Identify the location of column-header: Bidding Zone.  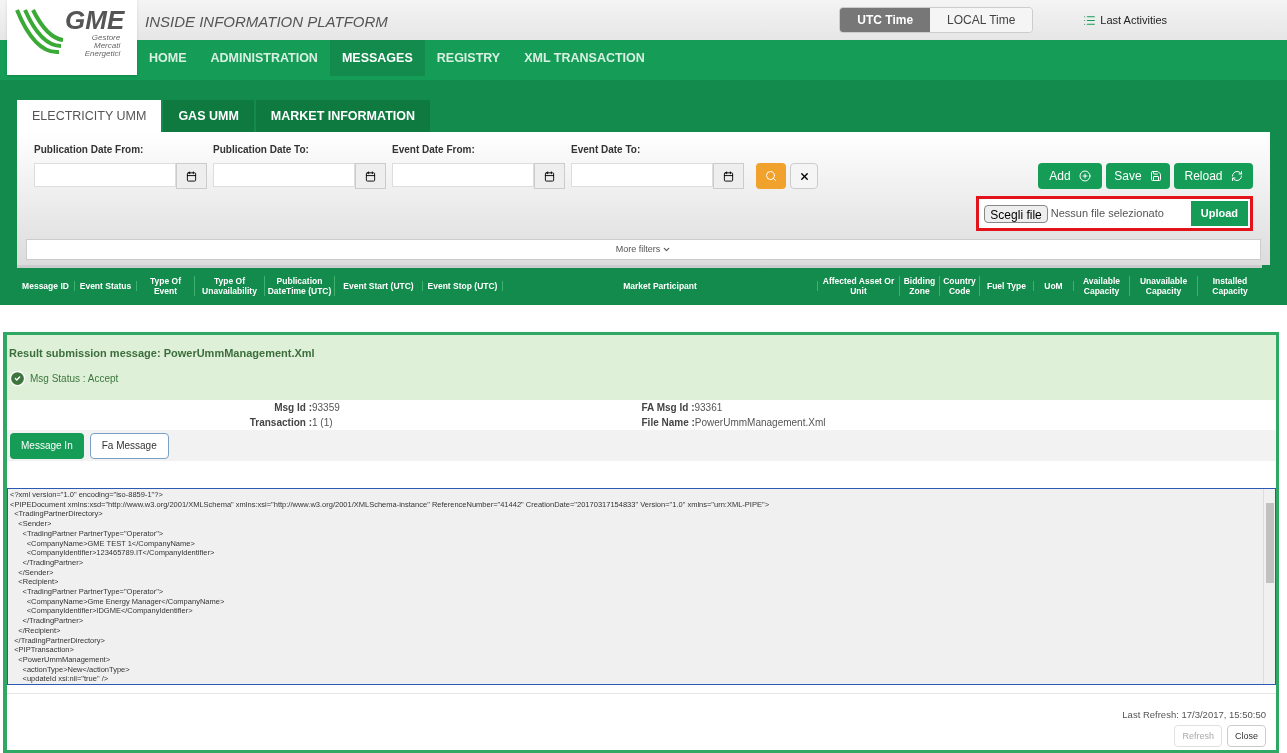
(920, 285).